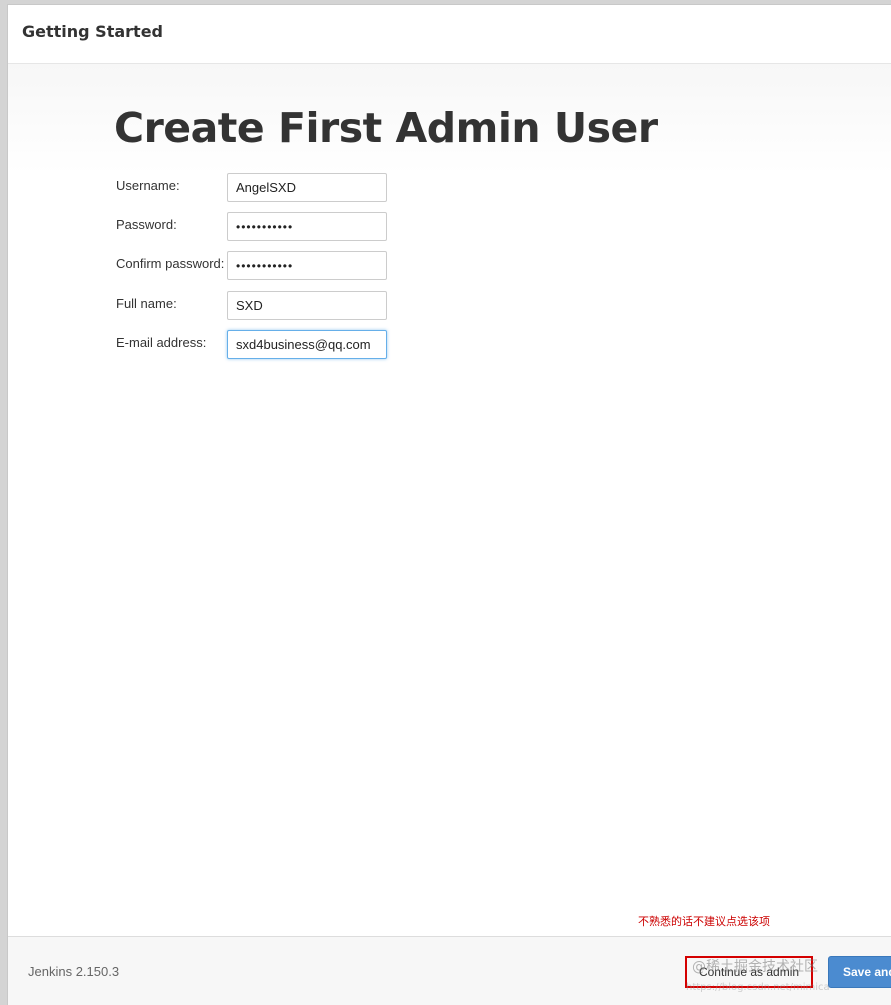 The height and width of the screenshot is (1005, 891). Describe the element at coordinates (704, 921) in the screenshot. I see `annotation-note: 不熟悉的话不建议点选该项` at that location.